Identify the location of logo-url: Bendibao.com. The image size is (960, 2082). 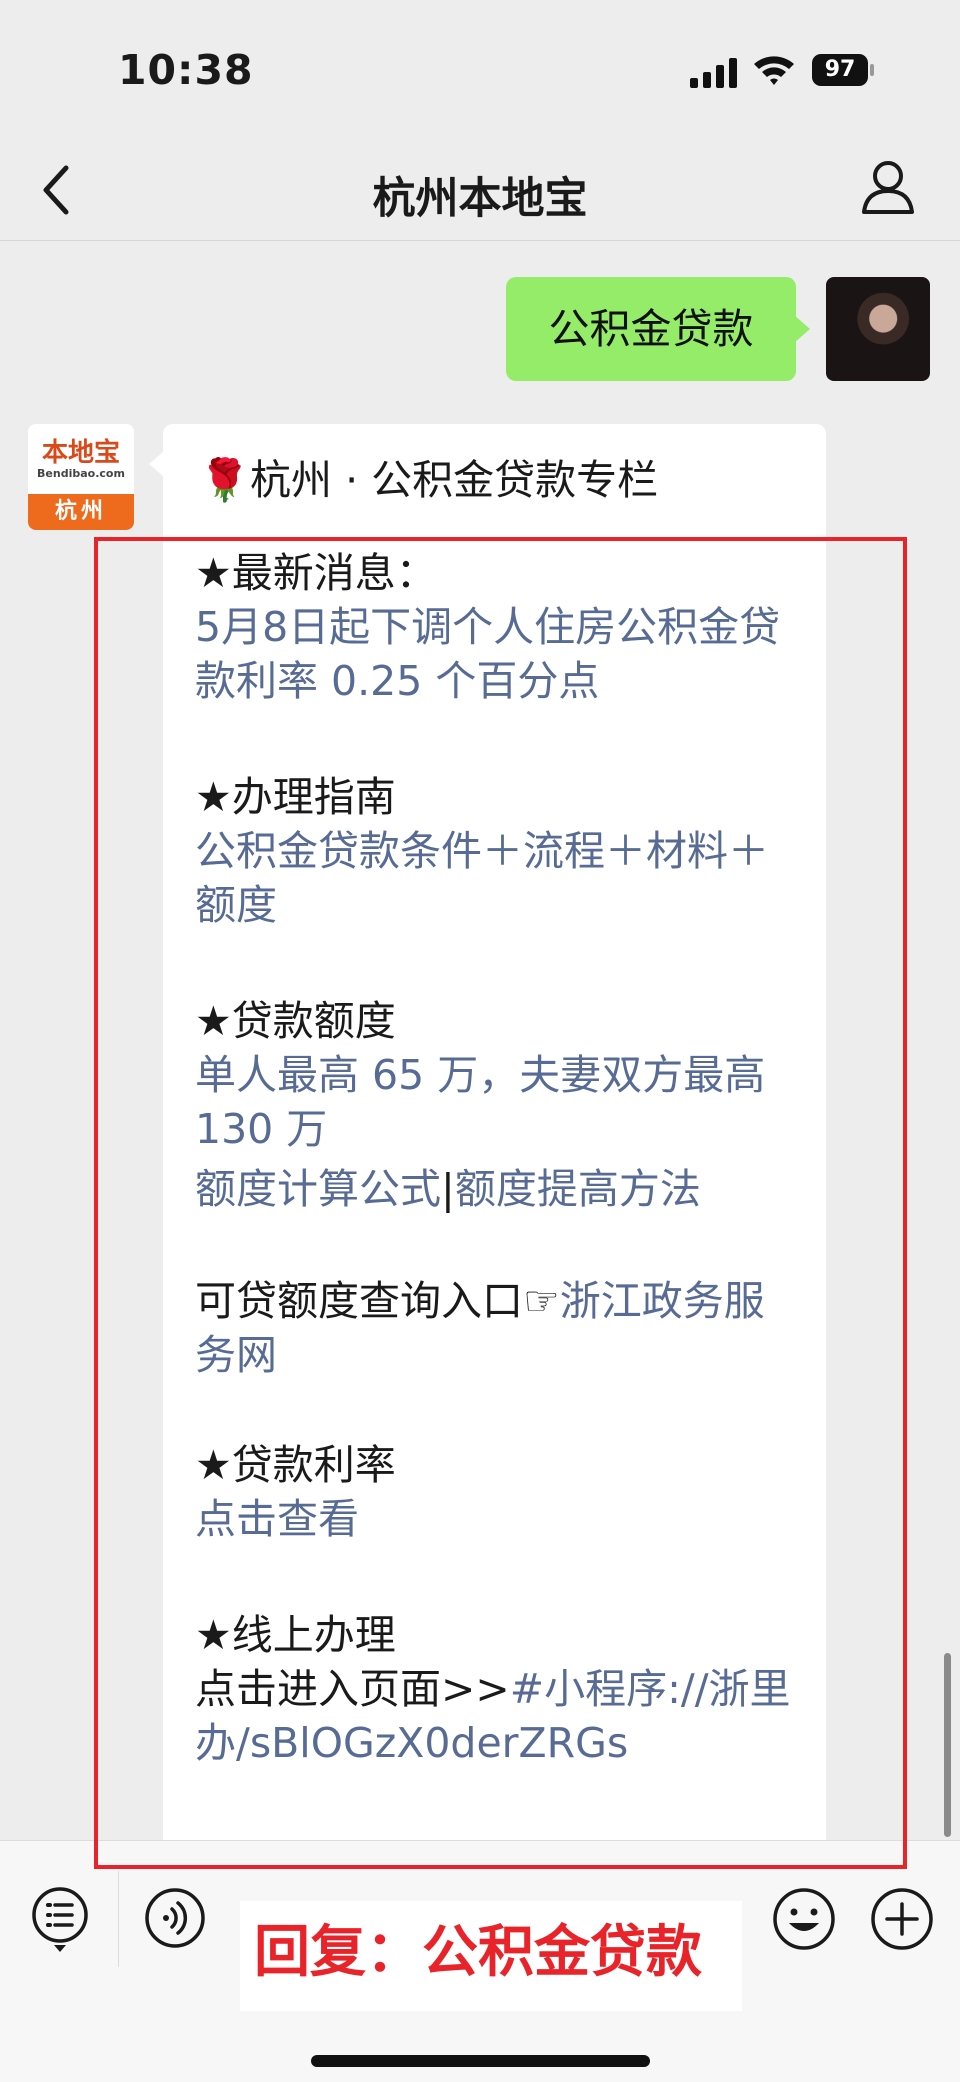
(81, 473).